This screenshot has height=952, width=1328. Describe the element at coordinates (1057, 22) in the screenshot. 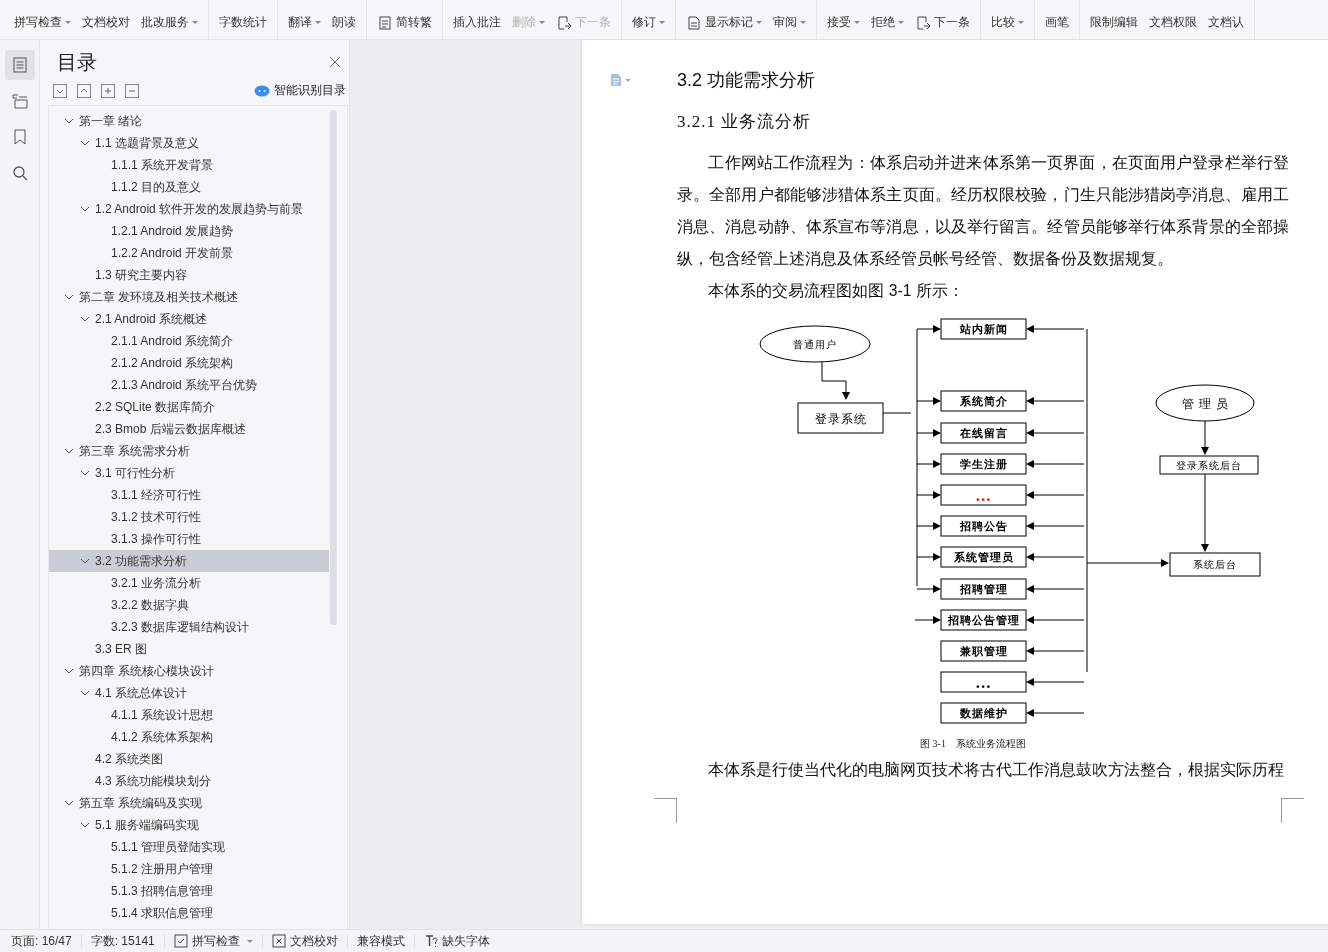

I see `toolbar-button: 画笔` at that location.